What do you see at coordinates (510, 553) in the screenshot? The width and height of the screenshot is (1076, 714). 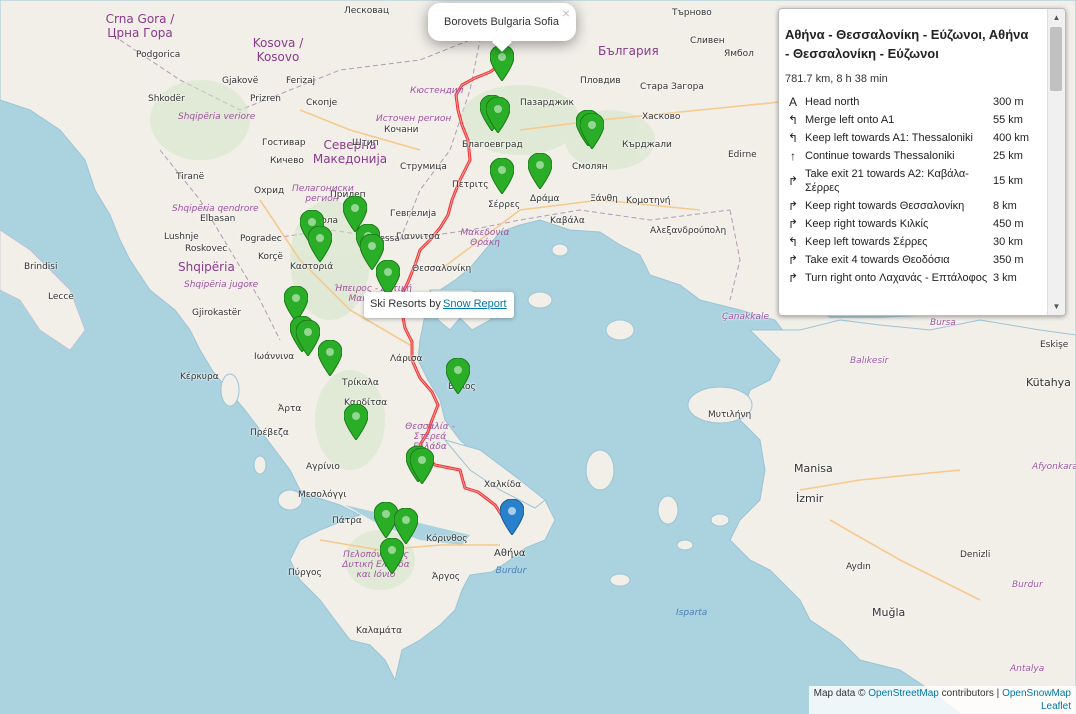 I see `place-label: Αθήνα` at bounding box center [510, 553].